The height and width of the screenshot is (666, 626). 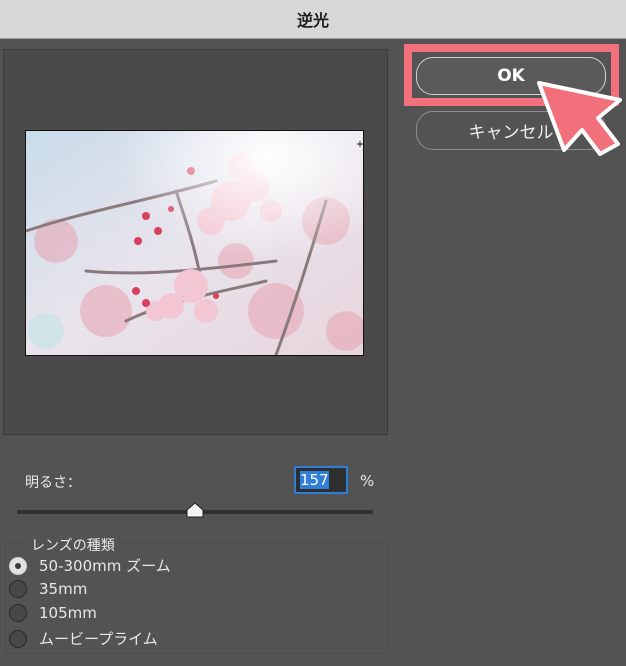 I want to click on brightness-label: 明るさ：, so click(x=53, y=483).